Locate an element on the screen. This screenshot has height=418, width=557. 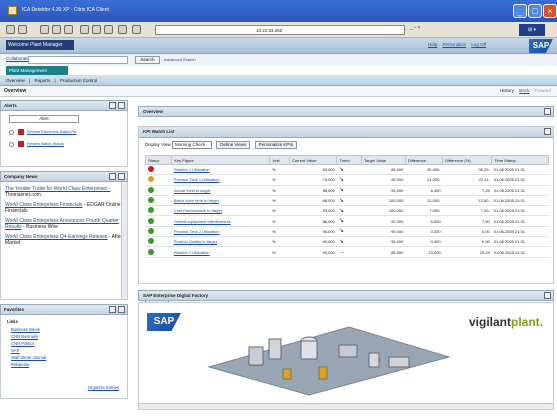
key-figure-link: Process Tank 1 Utilization is located at coordinates (220, 180).